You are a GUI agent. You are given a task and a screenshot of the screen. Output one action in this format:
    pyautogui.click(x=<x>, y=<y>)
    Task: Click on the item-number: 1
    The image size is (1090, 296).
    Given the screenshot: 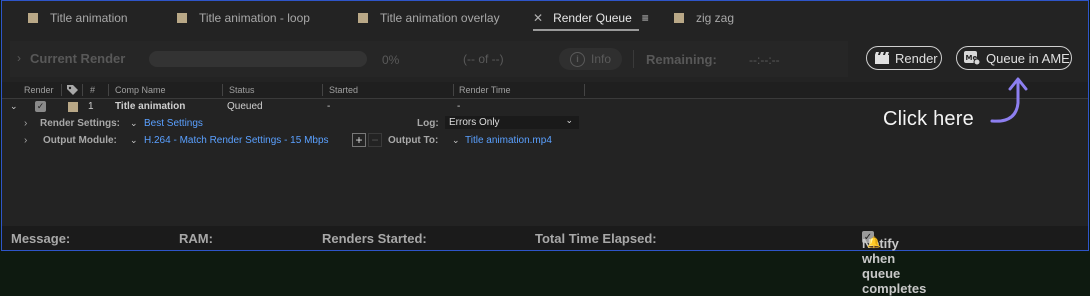 What is the action you would take?
    pyautogui.click(x=91, y=106)
    